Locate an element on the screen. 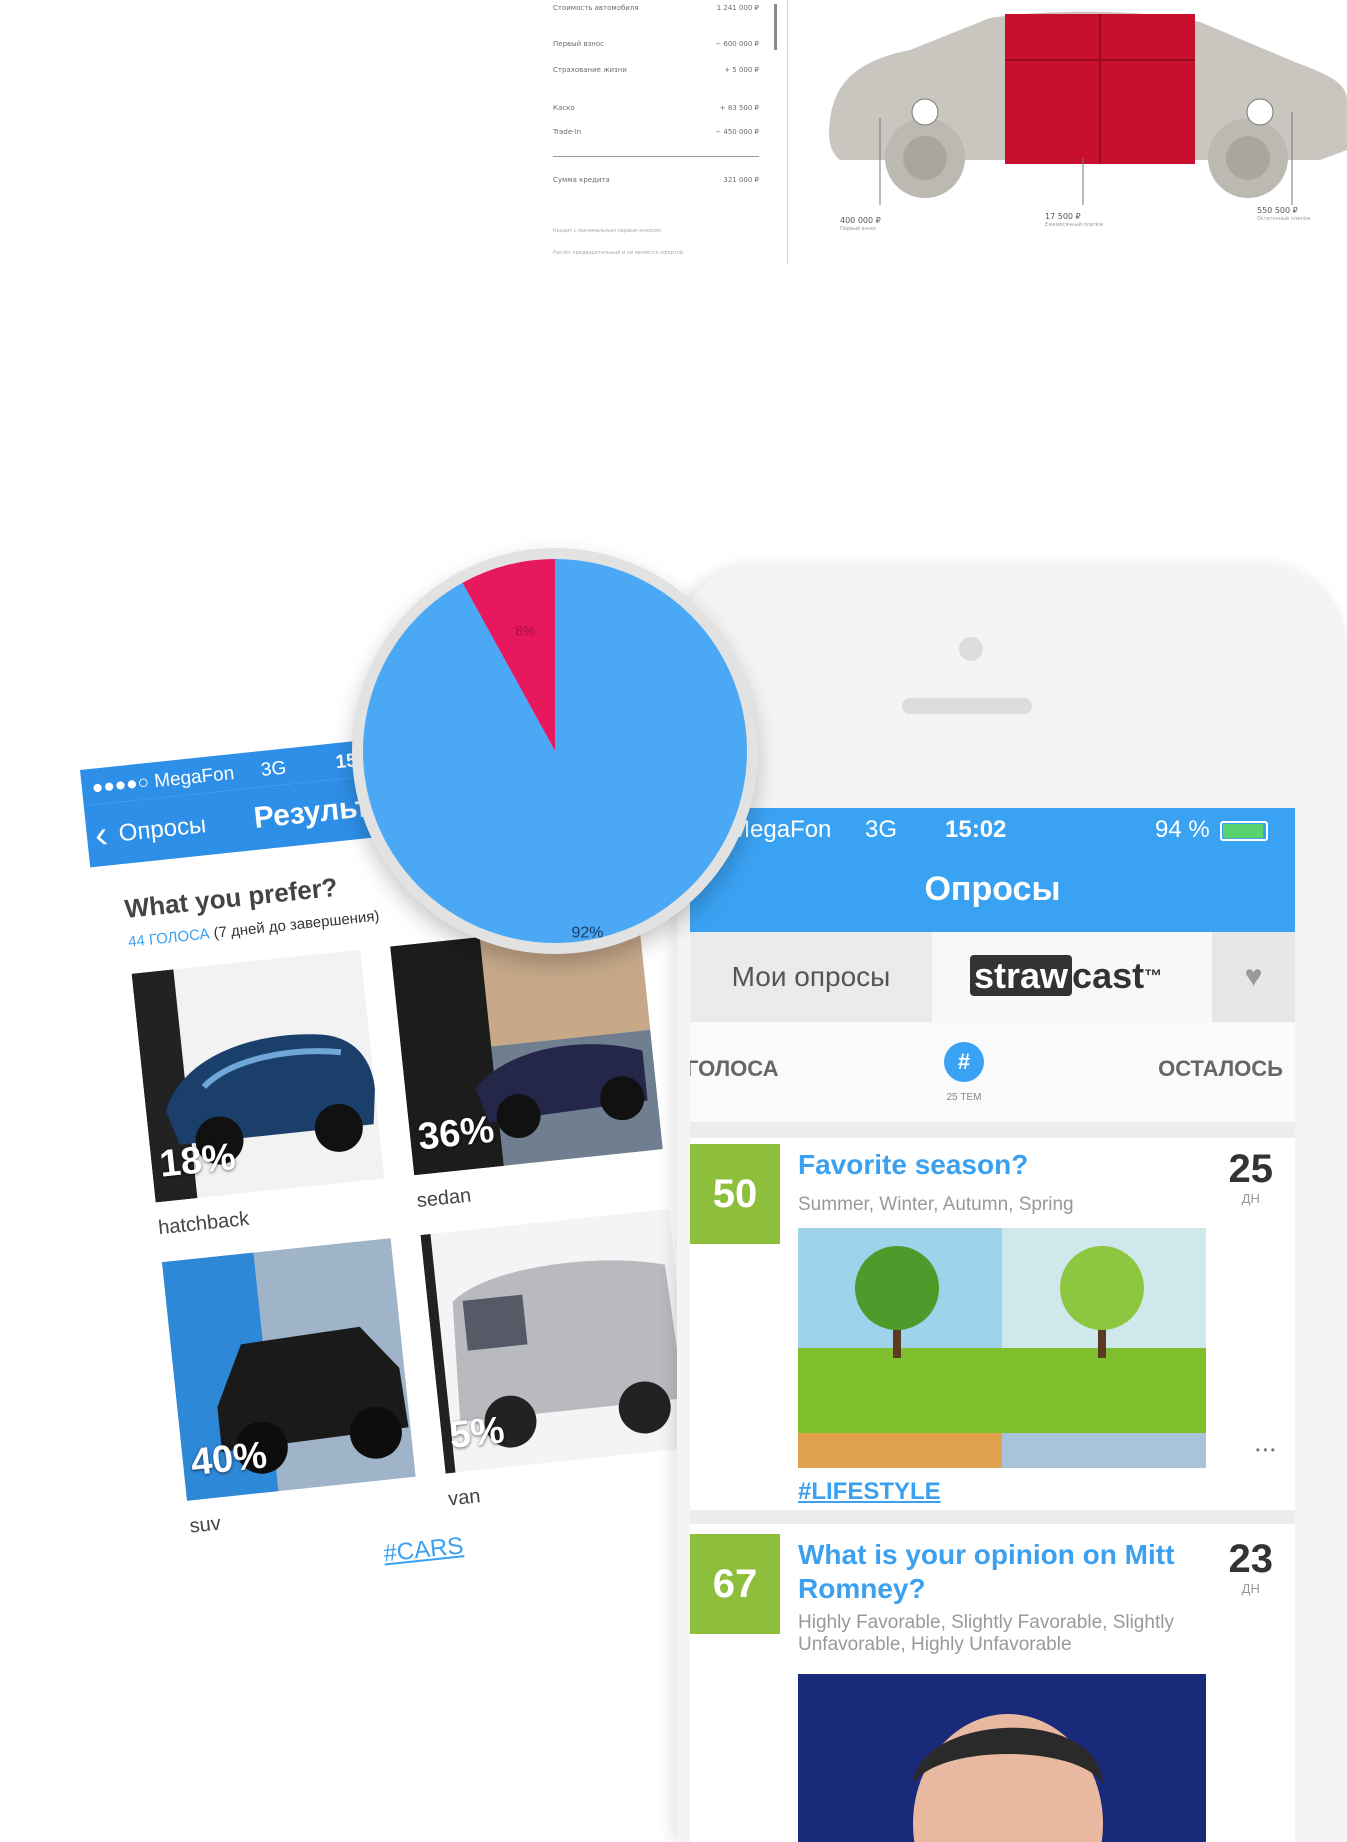 The width and height of the screenshot is (1347, 1842). earpiece-speaker is located at coordinates (967, 706).